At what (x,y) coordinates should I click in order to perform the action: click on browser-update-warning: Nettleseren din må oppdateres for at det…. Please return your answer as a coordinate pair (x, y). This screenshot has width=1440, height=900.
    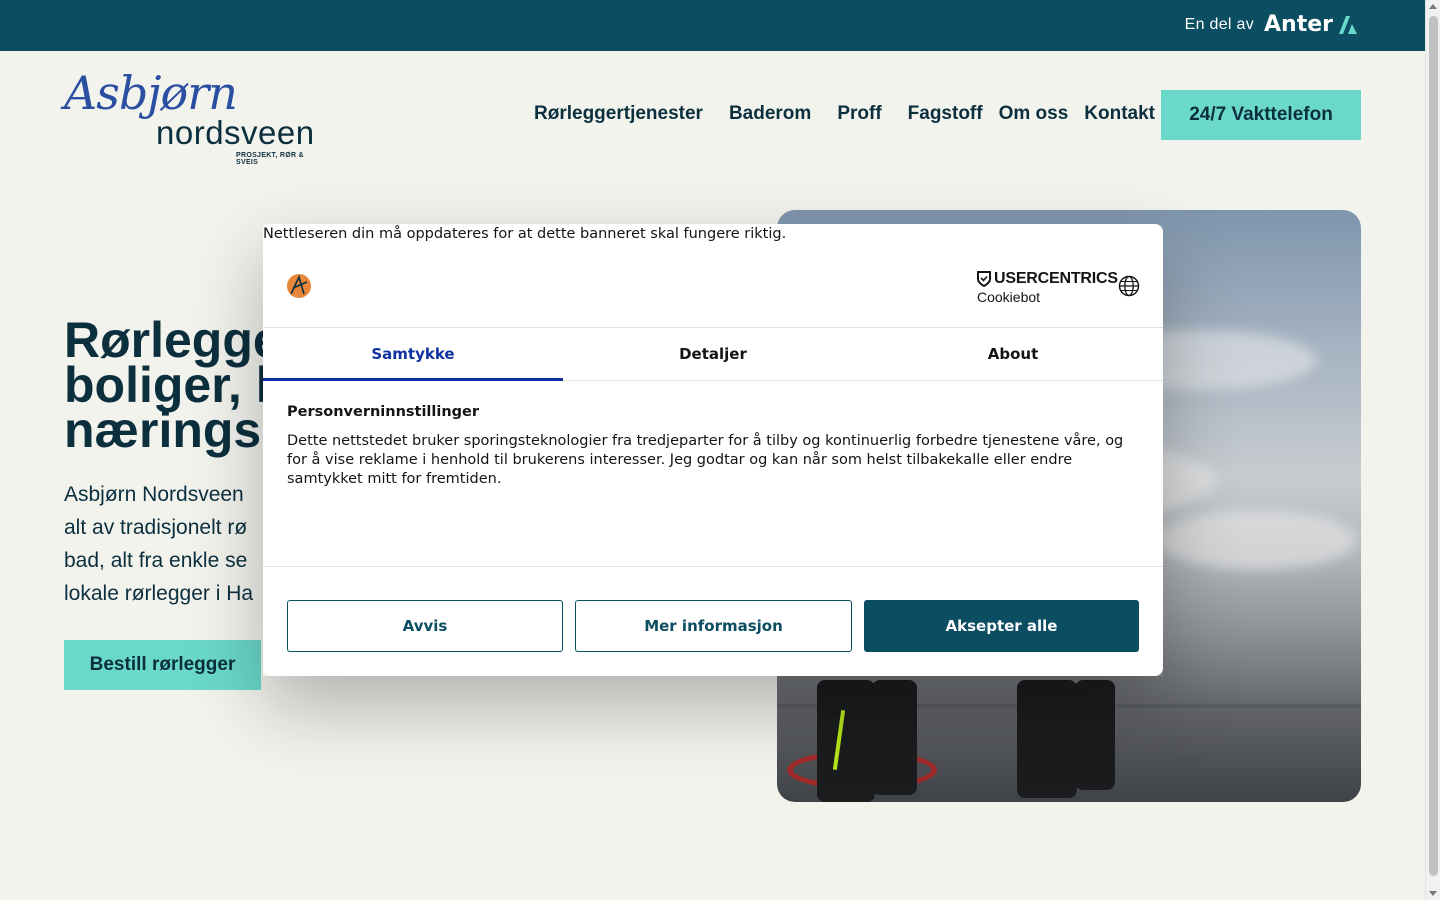
    Looking at the image, I should click on (525, 234).